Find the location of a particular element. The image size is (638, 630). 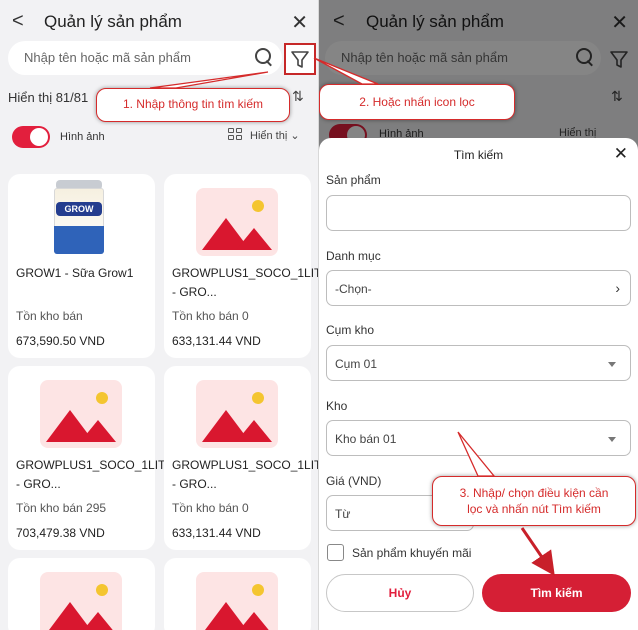

category-value: -Chọn- is located at coordinates (353, 289).